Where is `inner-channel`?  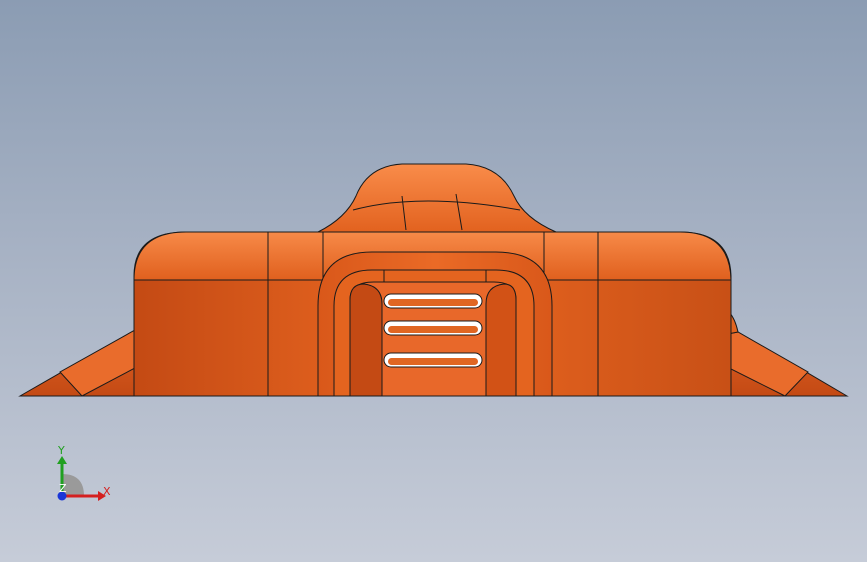
inner-channel is located at coordinates (366, 340).